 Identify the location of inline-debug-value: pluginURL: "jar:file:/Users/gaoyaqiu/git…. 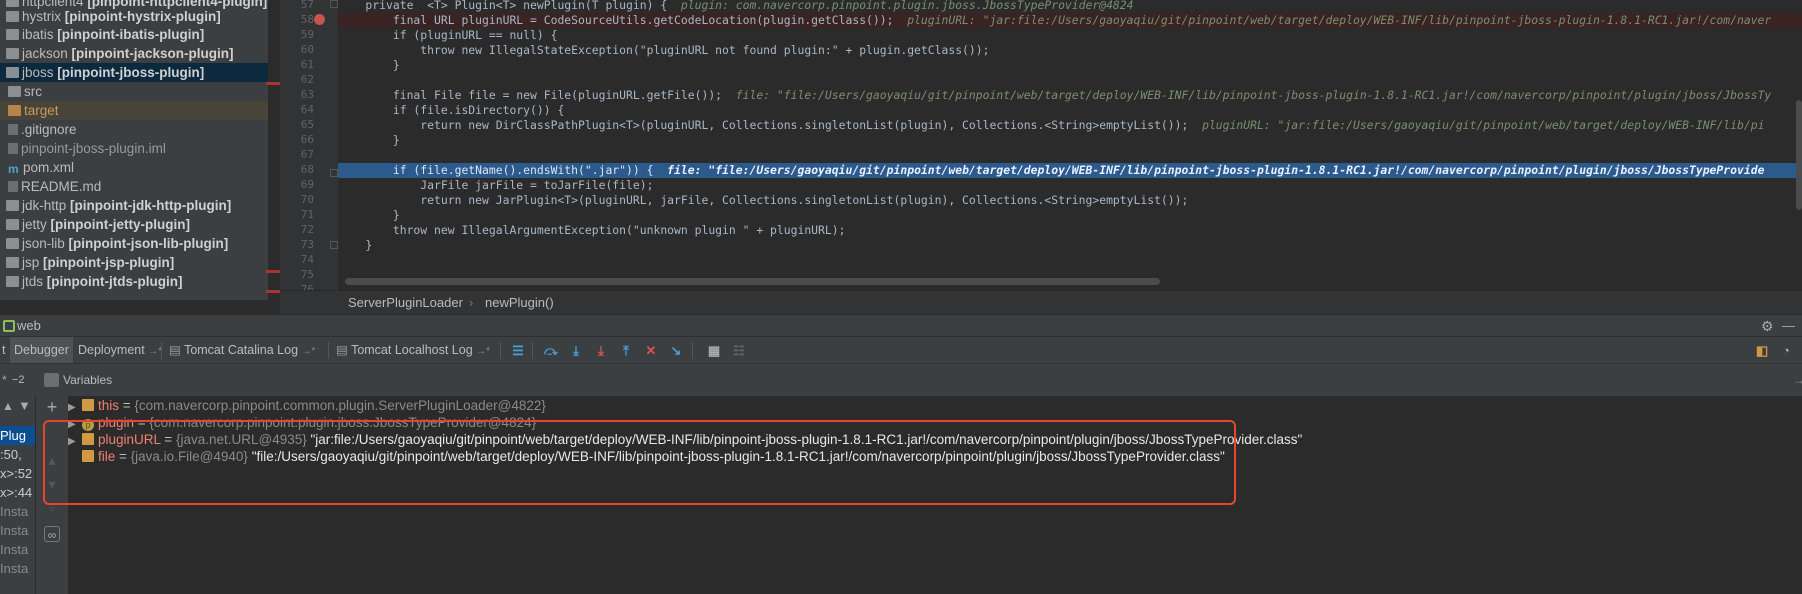
(1332, 20).